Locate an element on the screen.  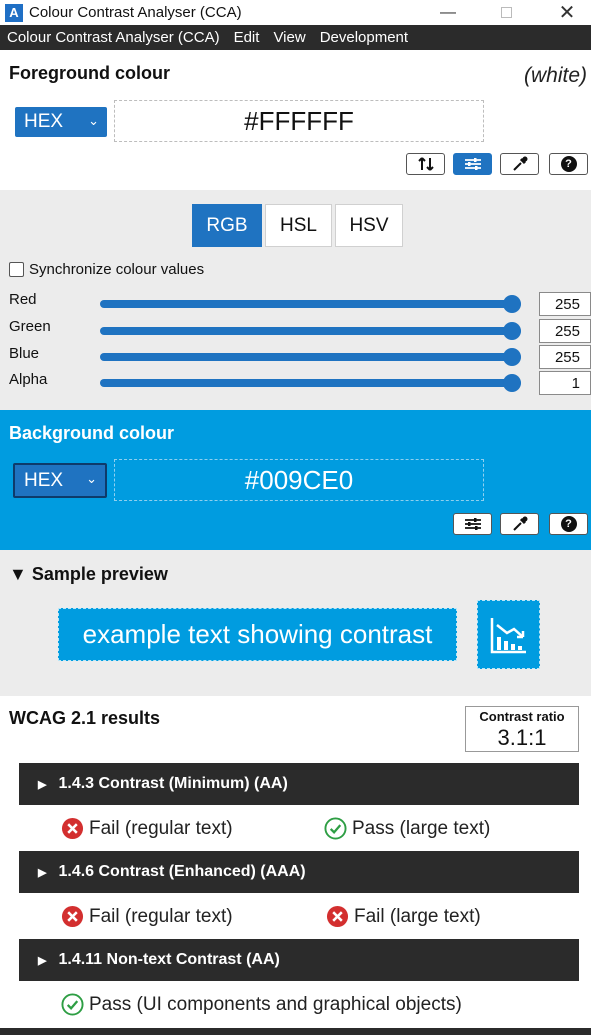
foreground-help-button: ? is located at coordinates (568, 164).